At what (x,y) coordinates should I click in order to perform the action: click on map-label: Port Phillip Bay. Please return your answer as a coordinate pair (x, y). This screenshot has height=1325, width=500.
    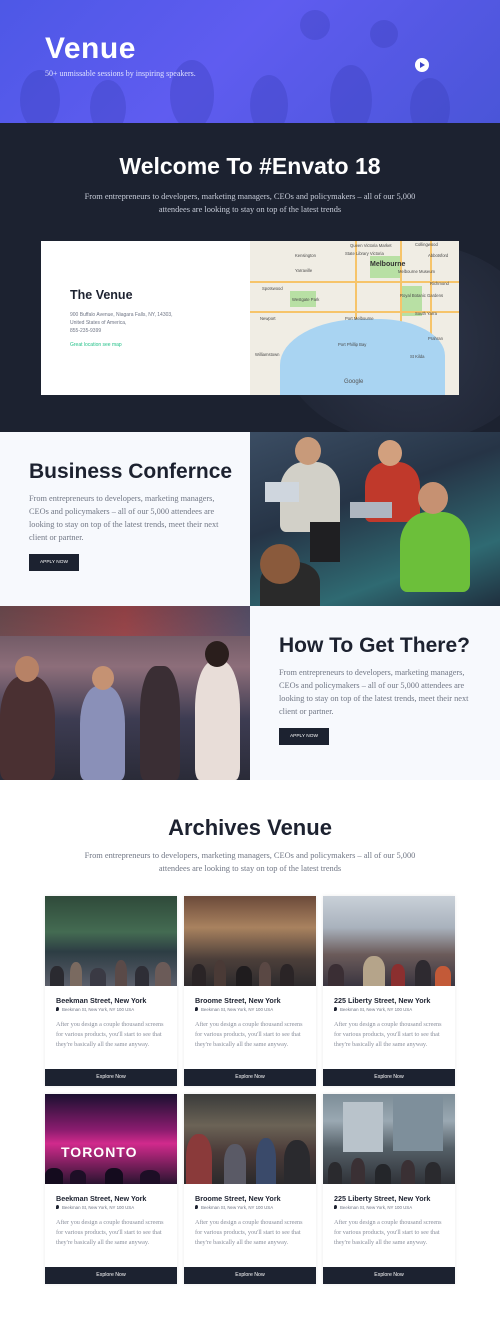
    Looking at the image, I should click on (352, 344).